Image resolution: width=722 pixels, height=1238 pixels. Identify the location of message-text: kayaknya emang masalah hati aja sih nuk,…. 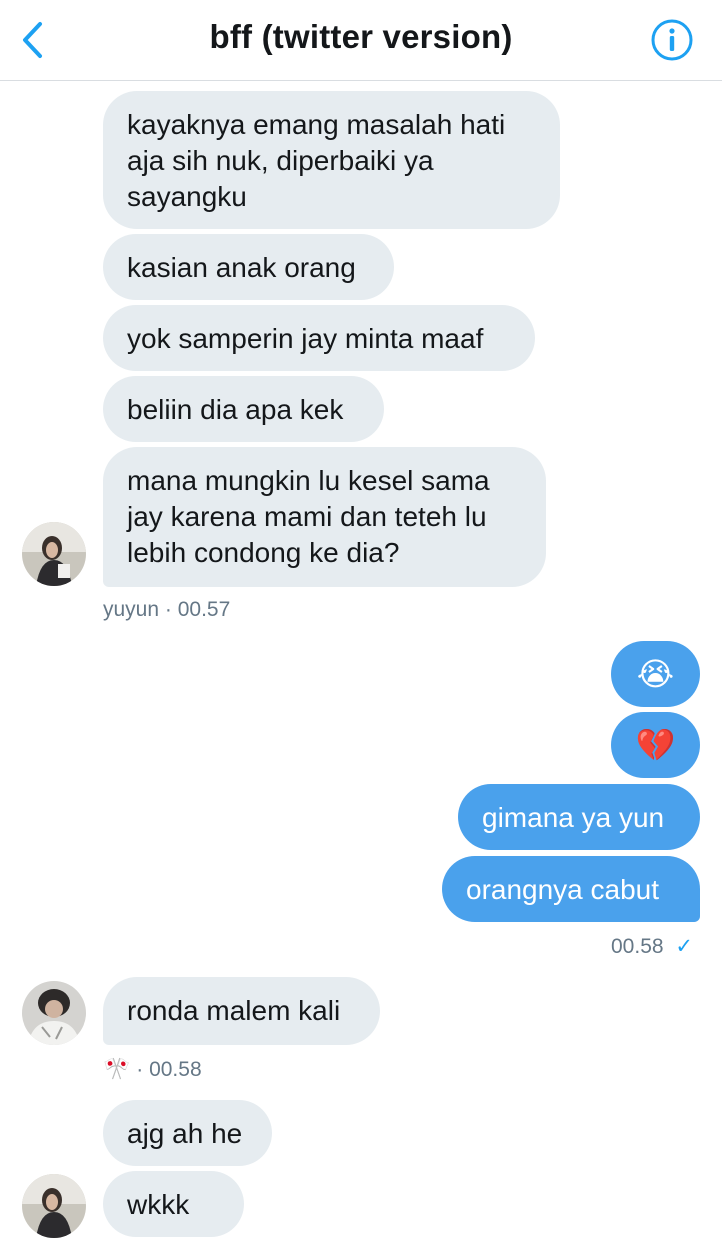
(316, 160).